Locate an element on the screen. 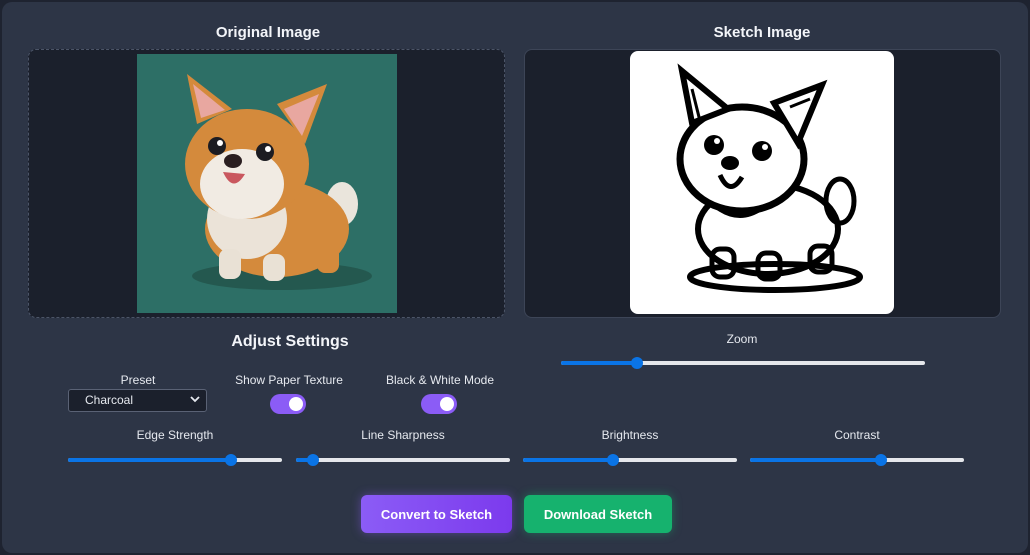 The height and width of the screenshot is (555, 1030). sketch-image-title: Sketch Image is located at coordinates (762, 32).